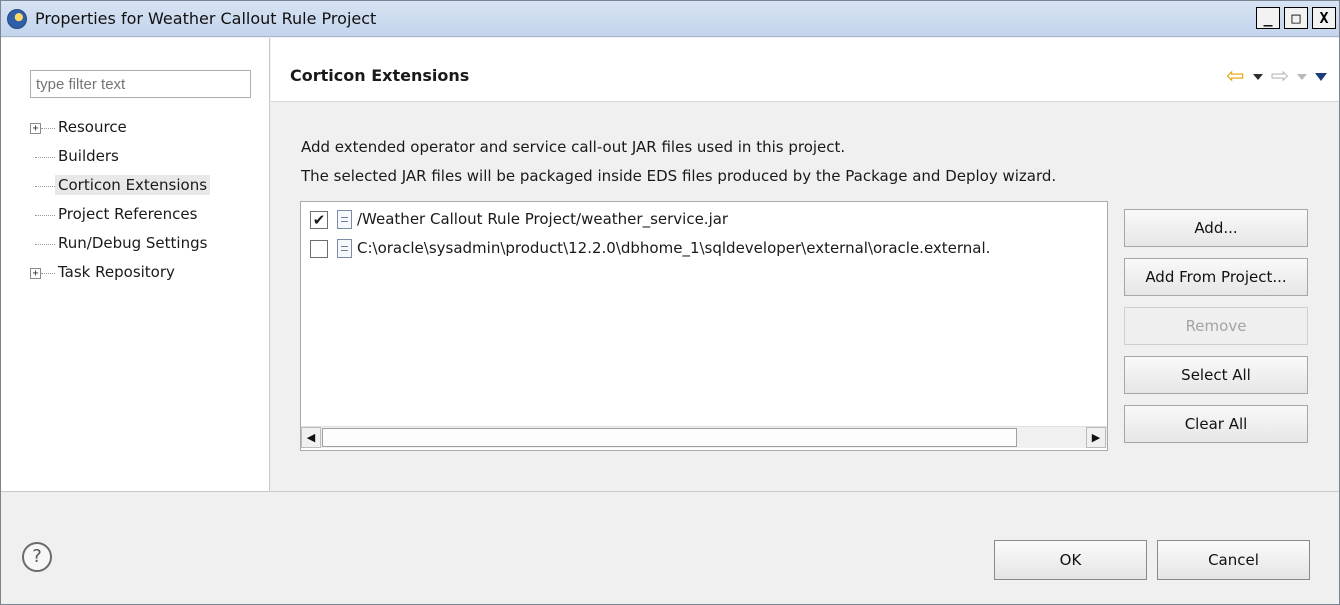 The height and width of the screenshot is (605, 1340). Describe the element at coordinates (1324, 18) in the screenshot. I see `close-button: X` at that location.